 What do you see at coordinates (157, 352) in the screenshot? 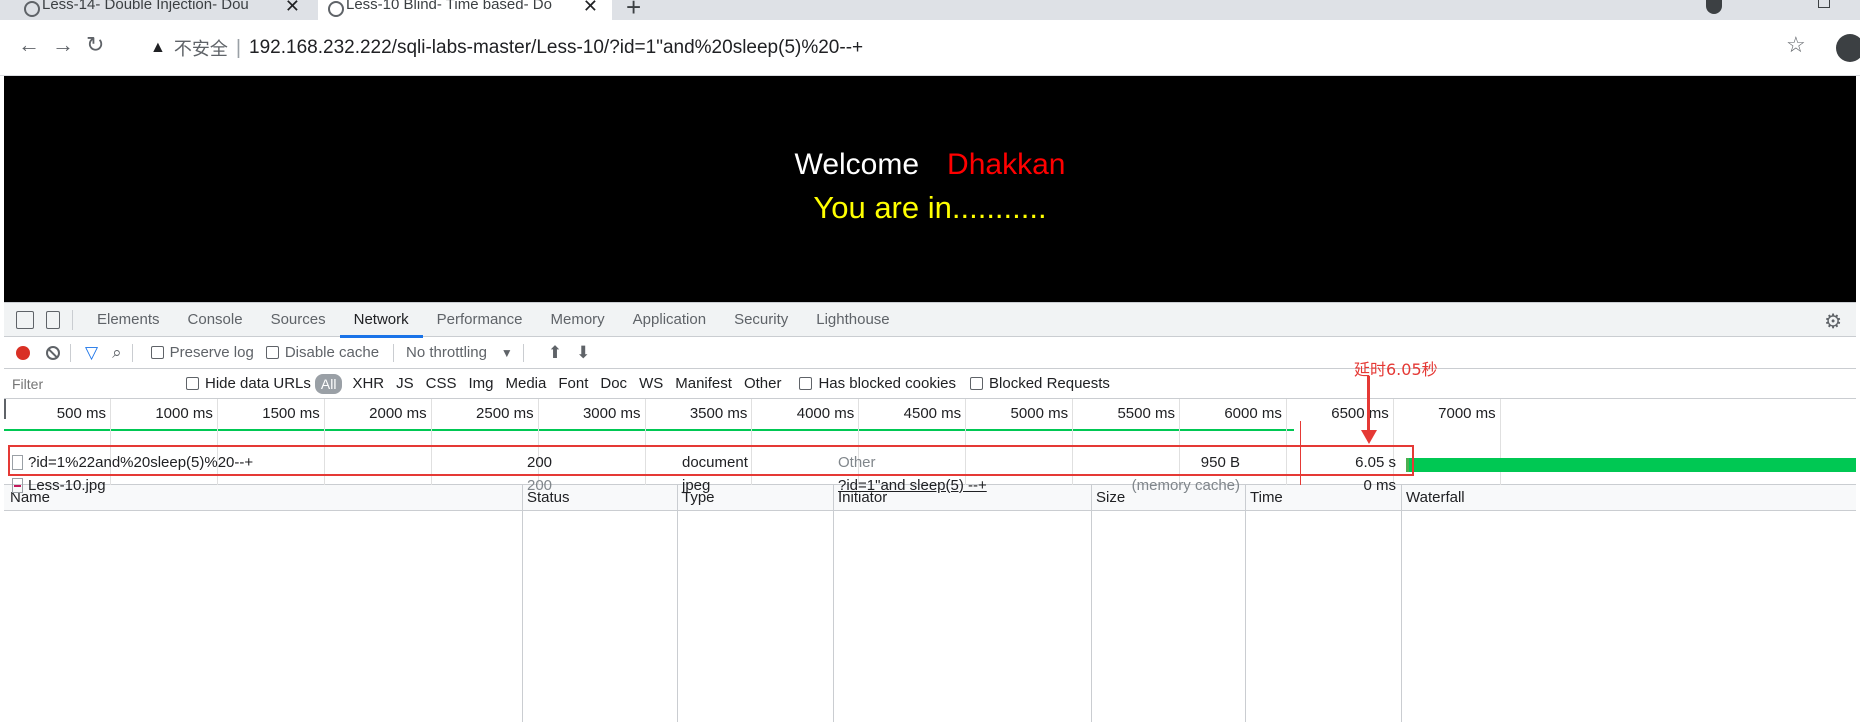
I see `preserve-log-checkbox` at bounding box center [157, 352].